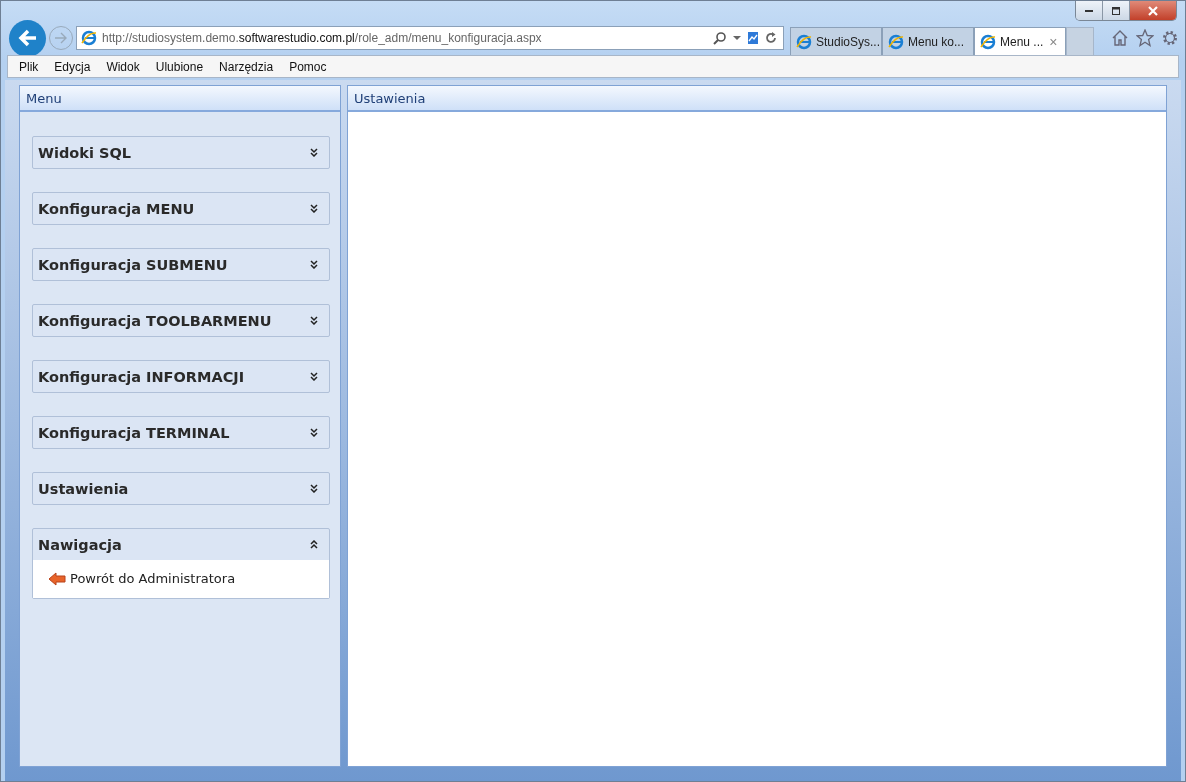 The width and height of the screenshot is (1186, 782). I want to click on accordion-header: Konfiguracja SUBMENU, so click(181, 264).